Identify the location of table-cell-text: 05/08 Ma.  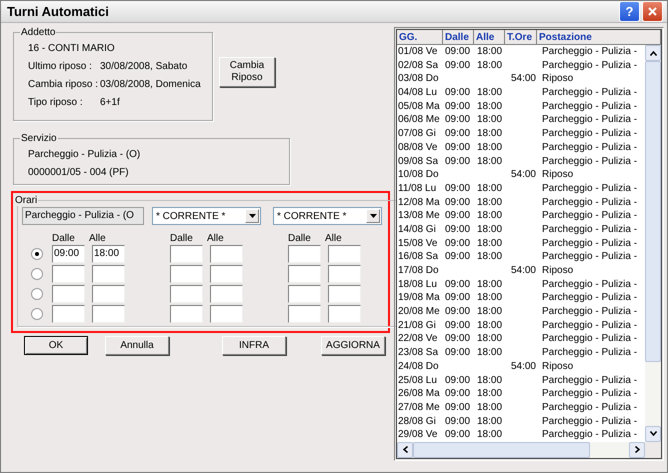
(419, 107).